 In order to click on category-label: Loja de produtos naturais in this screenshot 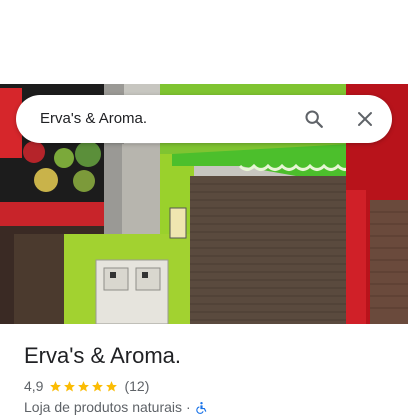, I will do `click(103, 407)`.